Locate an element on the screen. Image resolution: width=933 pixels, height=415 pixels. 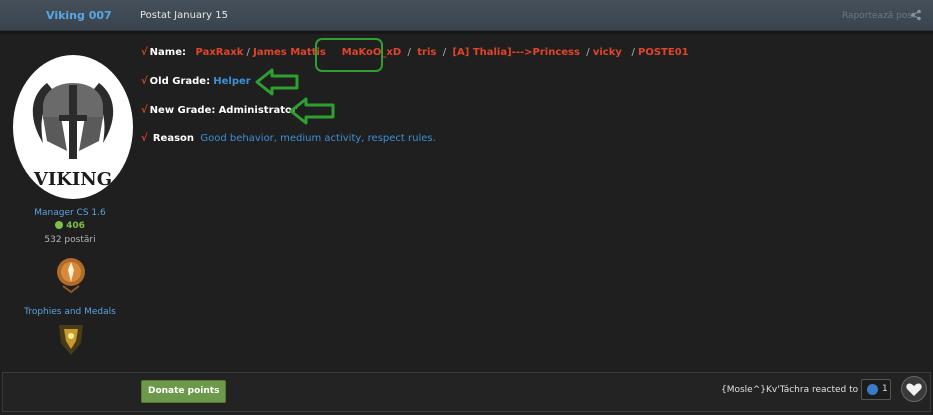
trophy-shield-icon is located at coordinates (71, 340).